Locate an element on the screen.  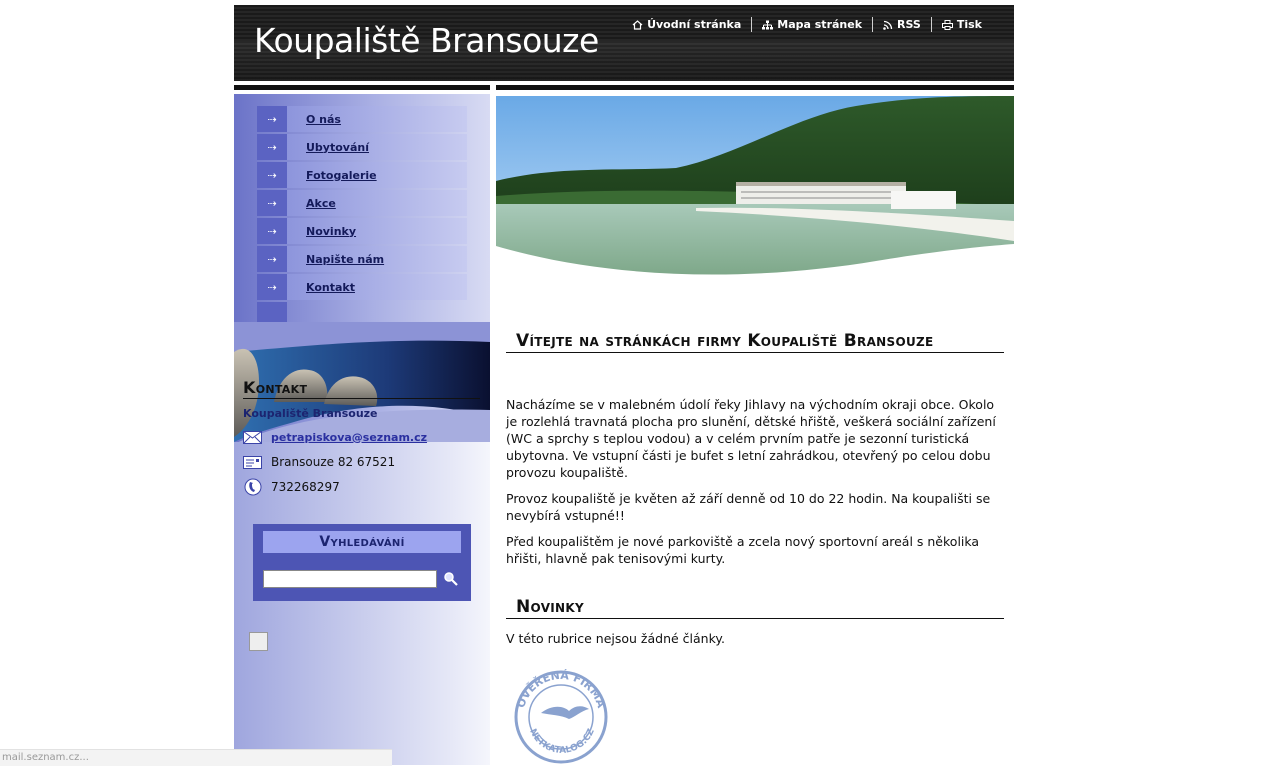
top-nav-home-label: Úvodní stránka is located at coordinates (694, 24).